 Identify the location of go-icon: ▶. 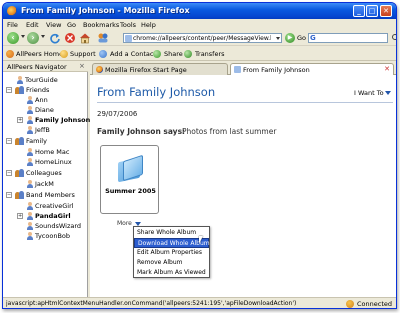
(290, 38).